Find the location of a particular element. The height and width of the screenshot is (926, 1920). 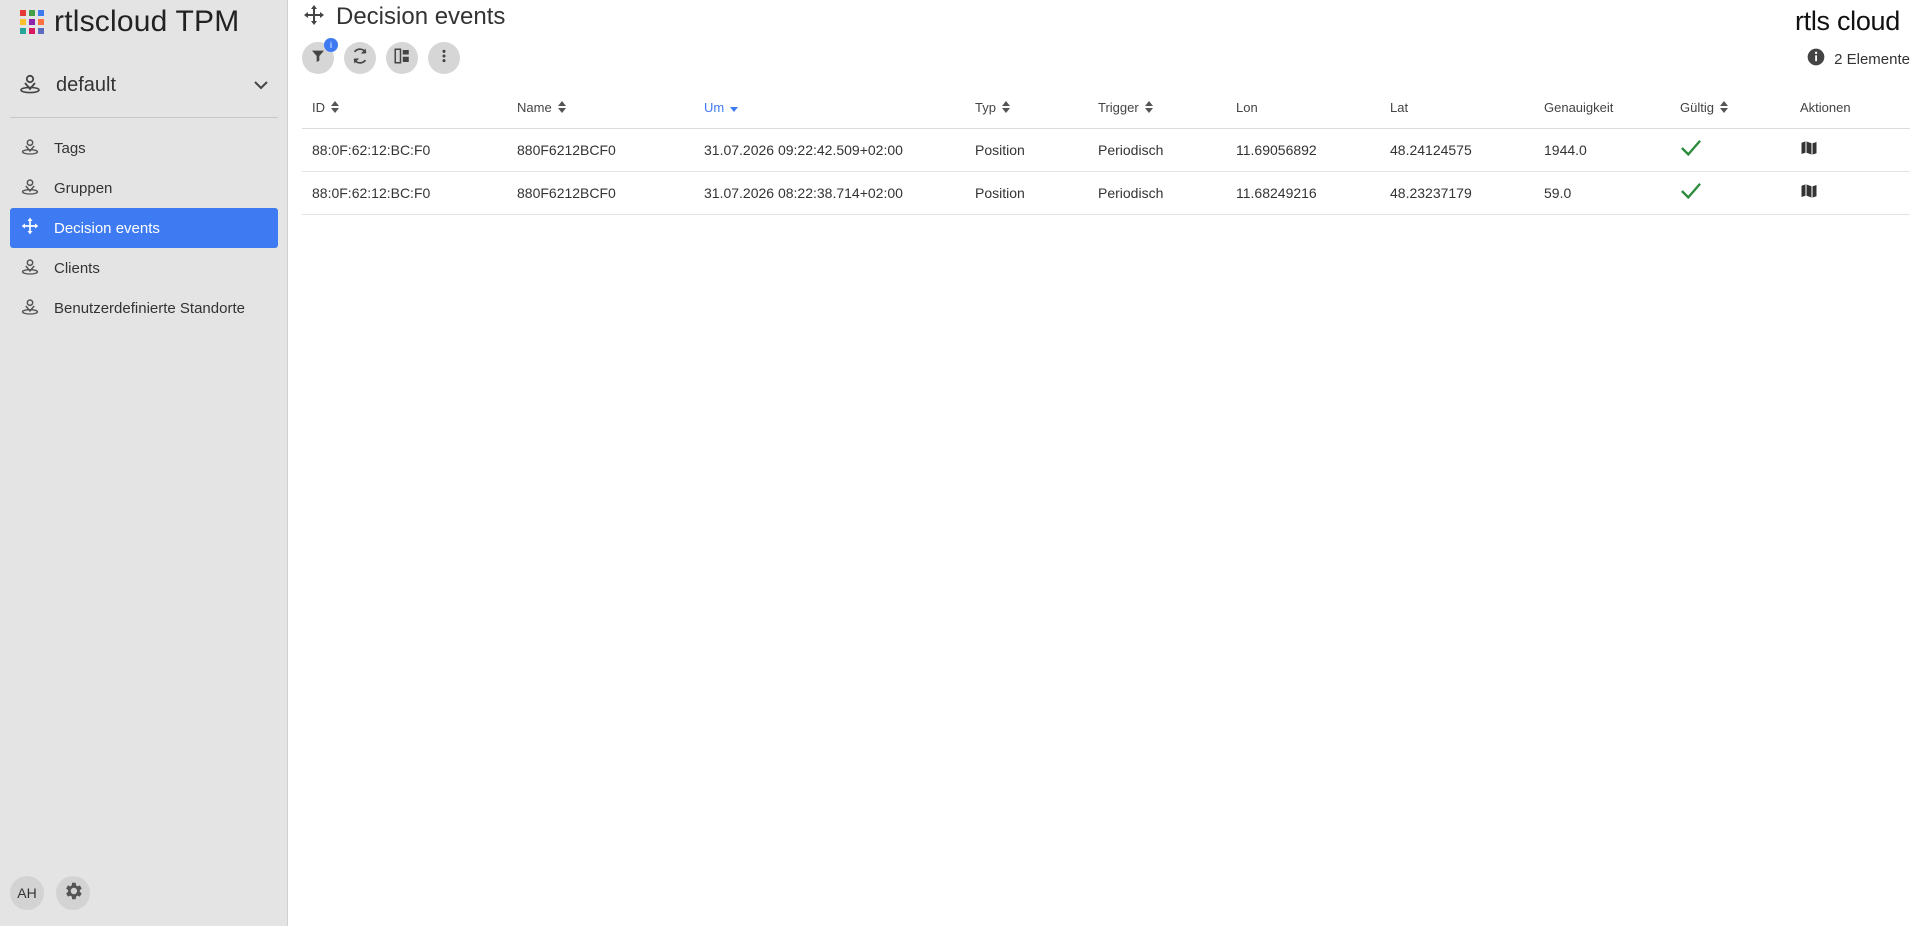

column-header-g-ltig: Gültig is located at coordinates (1730, 108).